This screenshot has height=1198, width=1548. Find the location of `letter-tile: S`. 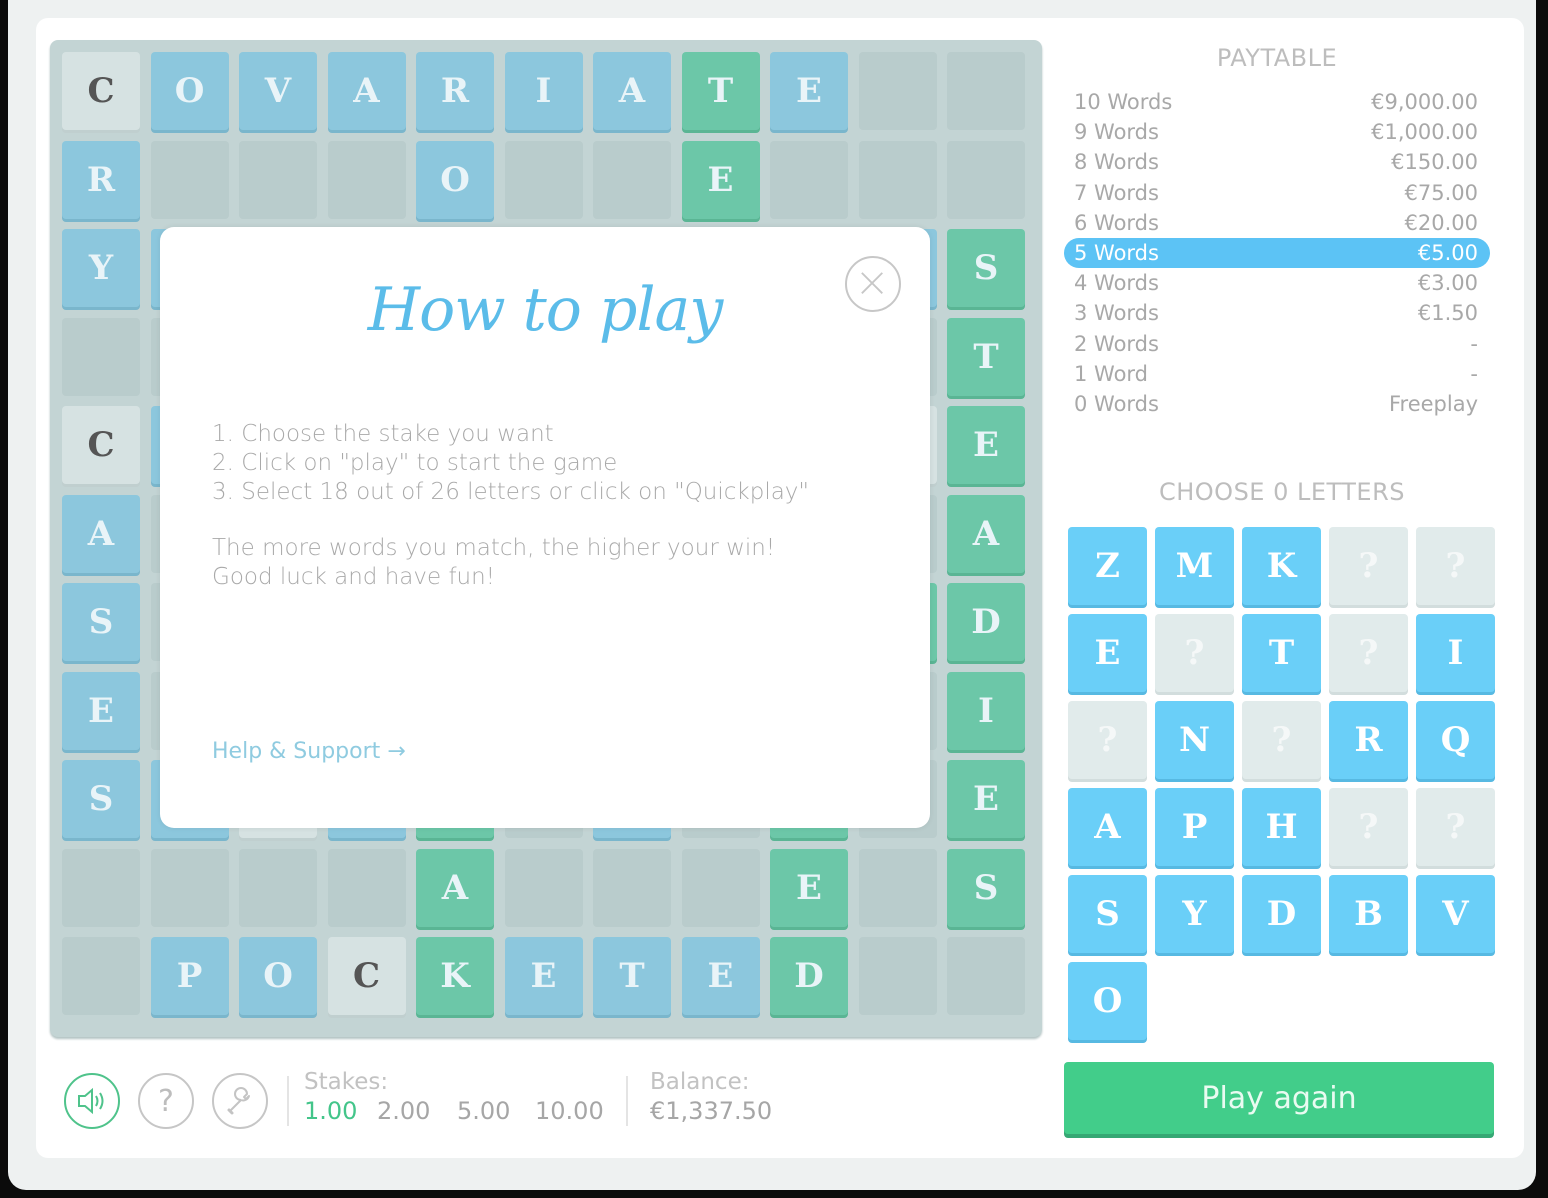

letter-tile: S is located at coordinates (1107, 914).